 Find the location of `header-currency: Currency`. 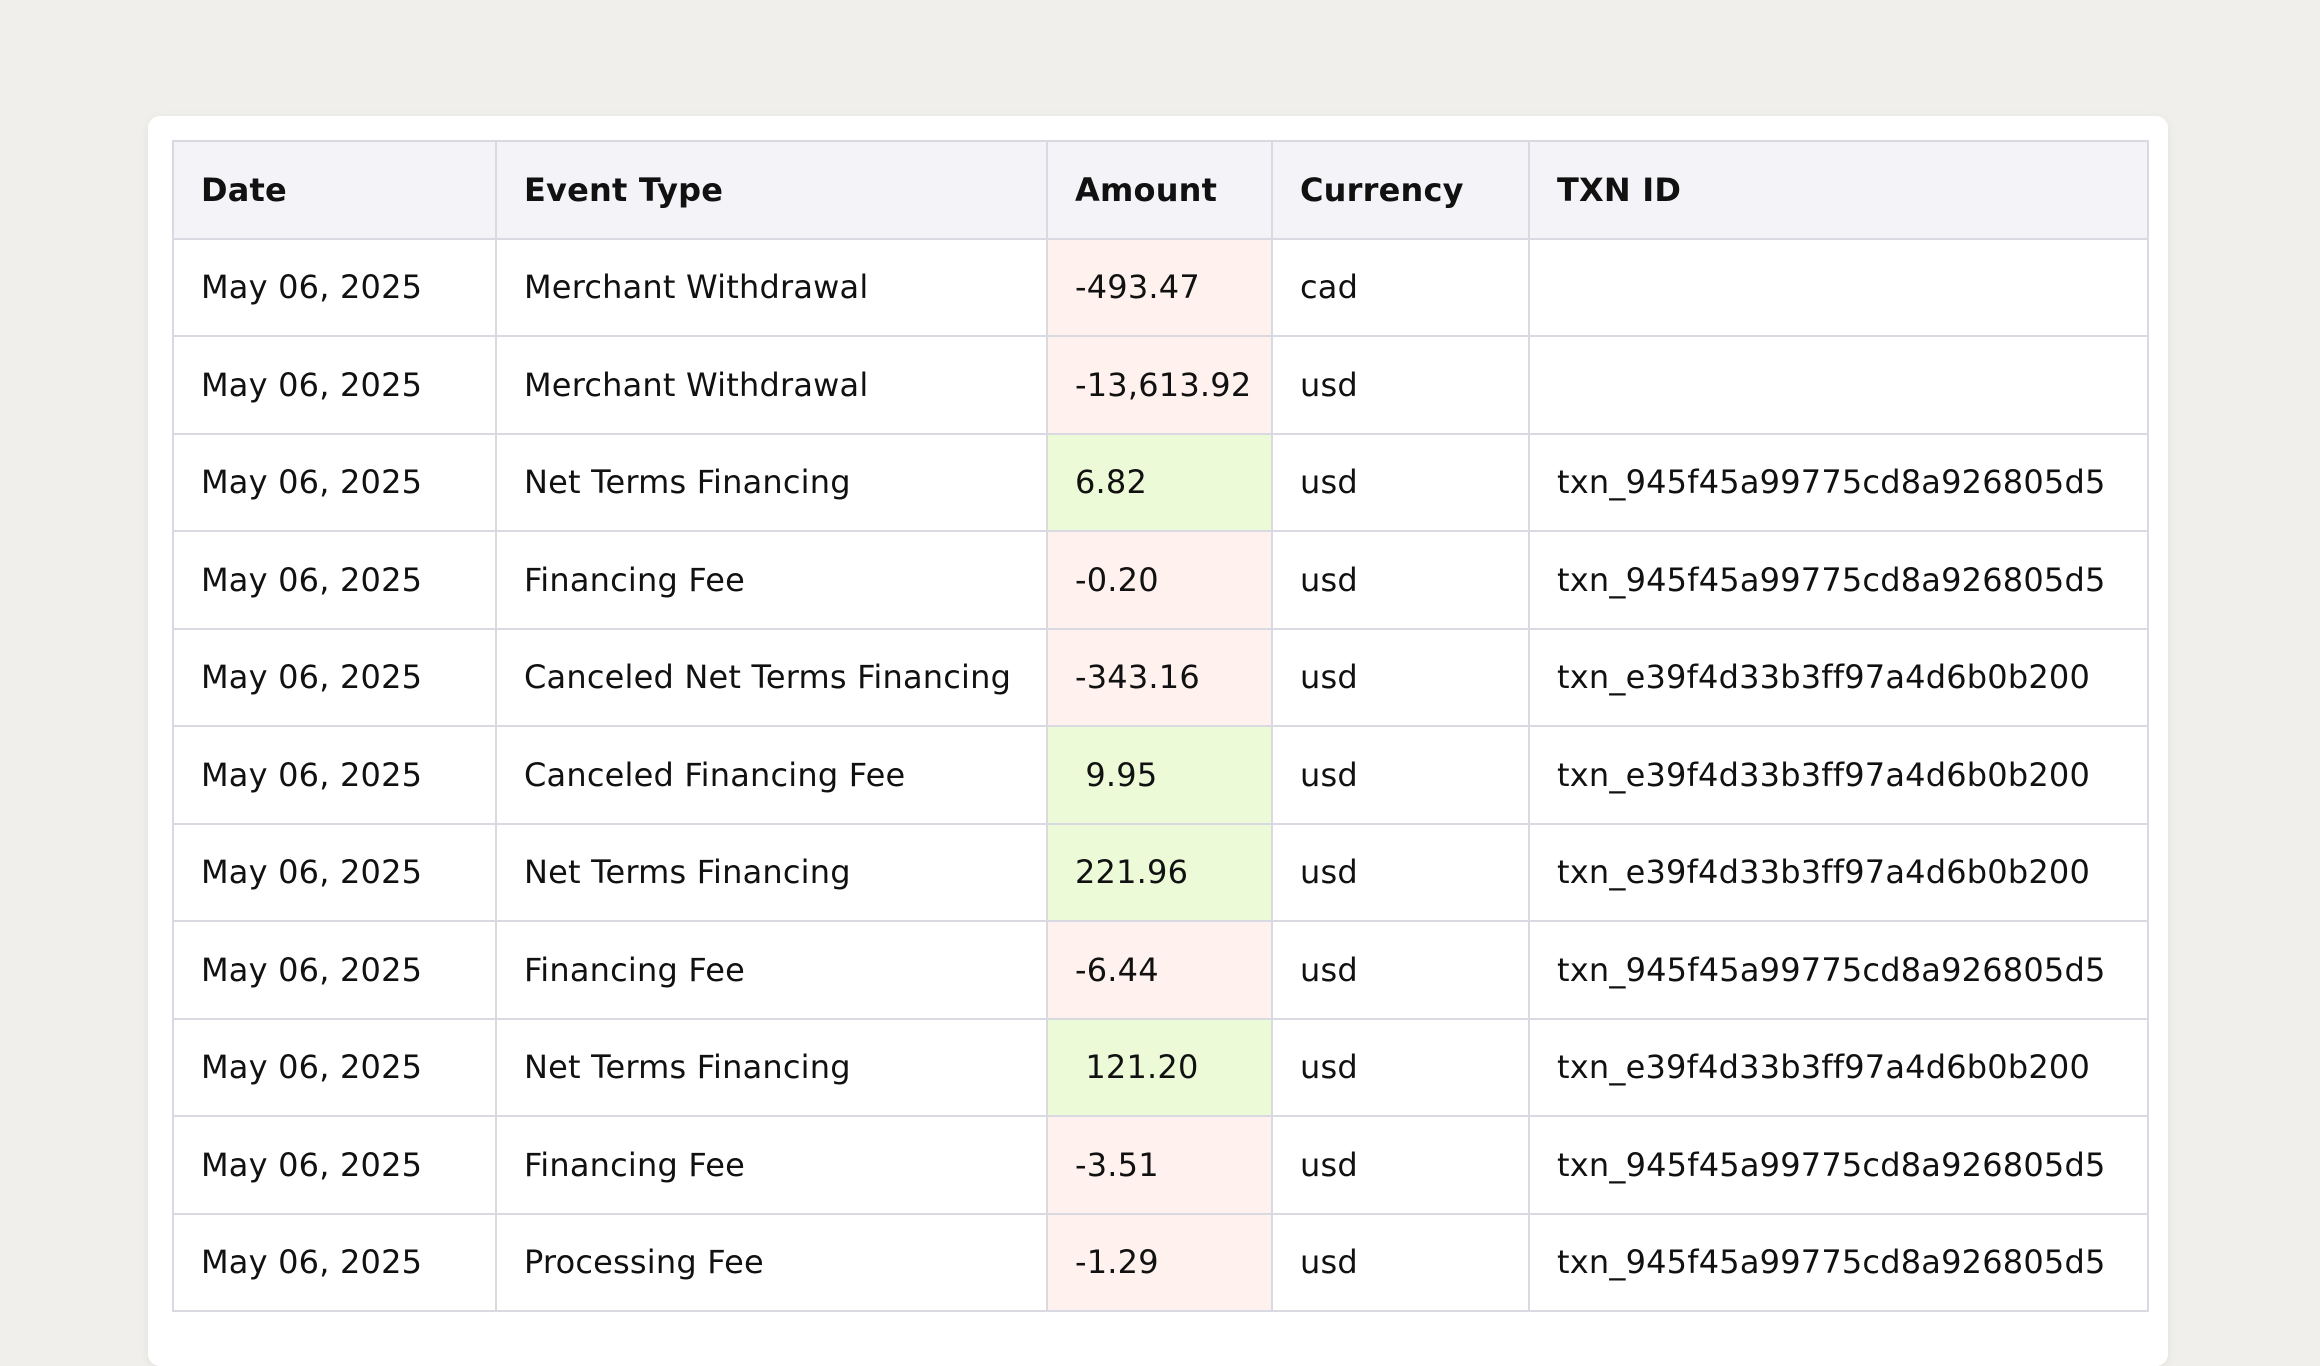

header-currency: Currency is located at coordinates (1400, 190).